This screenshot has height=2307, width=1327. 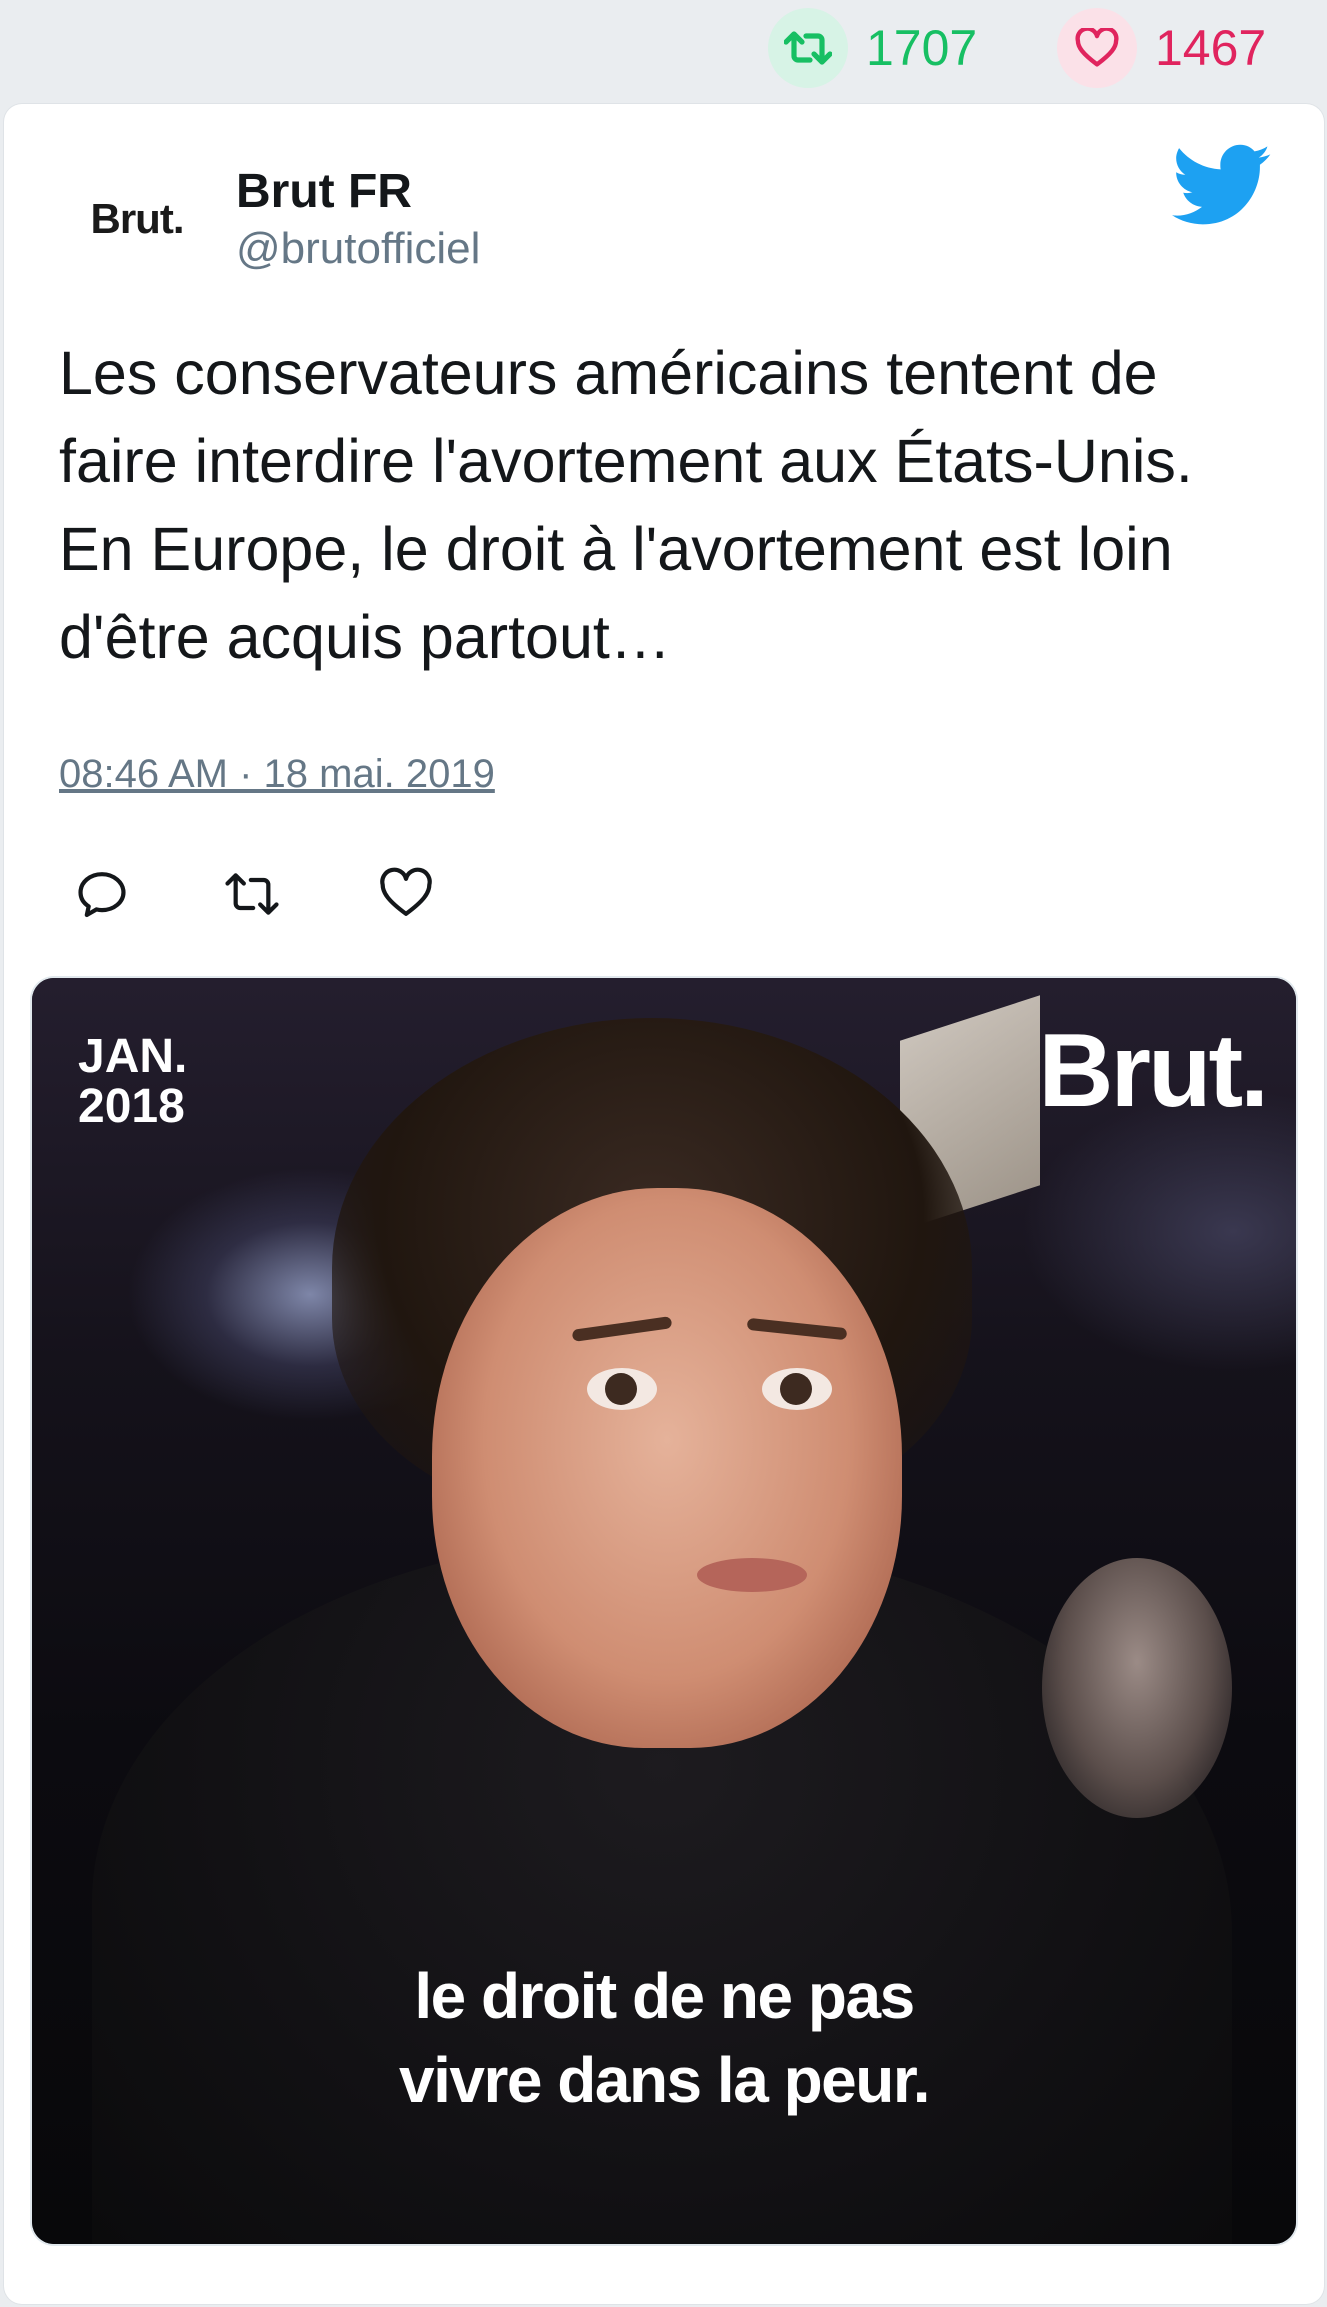 I want to click on display-name: Brut FR, so click(x=324, y=191).